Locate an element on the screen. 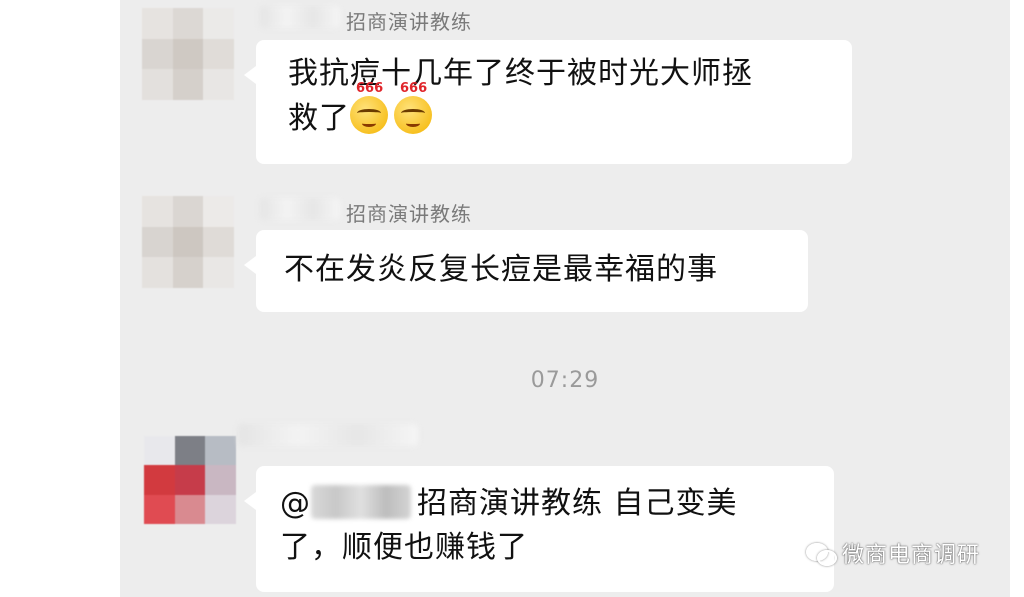 This screenshot has height=597, width=1024. wechat-logo-icon is located at coordinates (821, 553).